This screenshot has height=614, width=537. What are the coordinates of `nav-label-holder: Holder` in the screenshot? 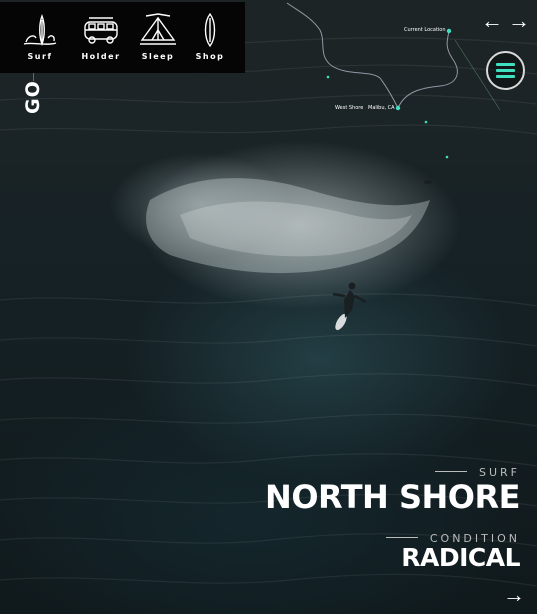 It's located at (101, 56).